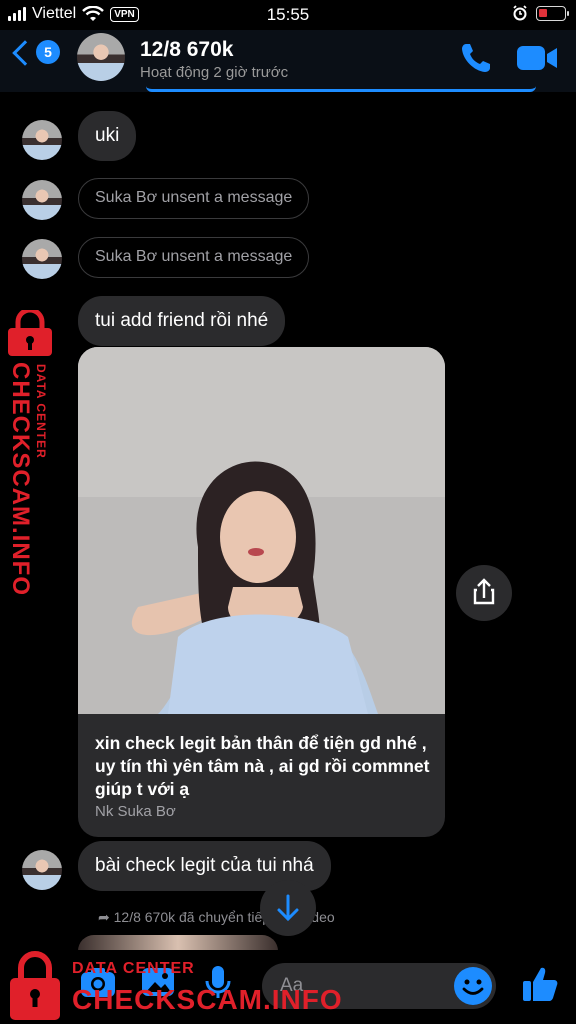 The height and width of the screenshot is (1024, 576). Describe the element at coordinates (476, 58) in the screenshot. I see `phone-icon` at that location.